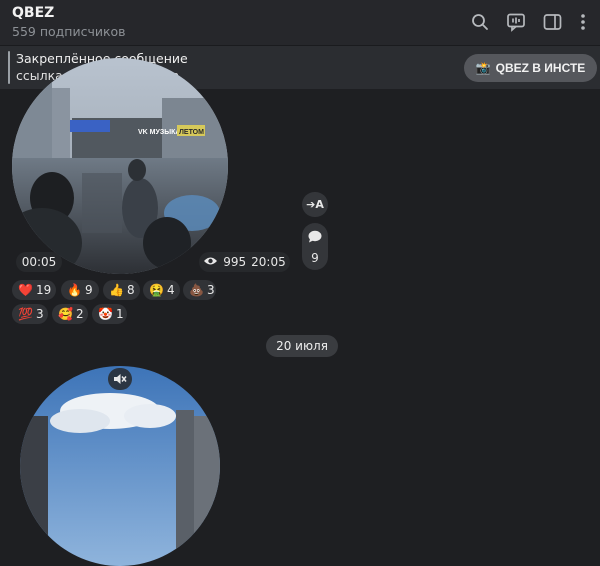 This screenshot has height=566, width=600. What do you see at coordinates (583, 22) in the screenshot?
I see `more-icon` at bounding box center [583, 22].